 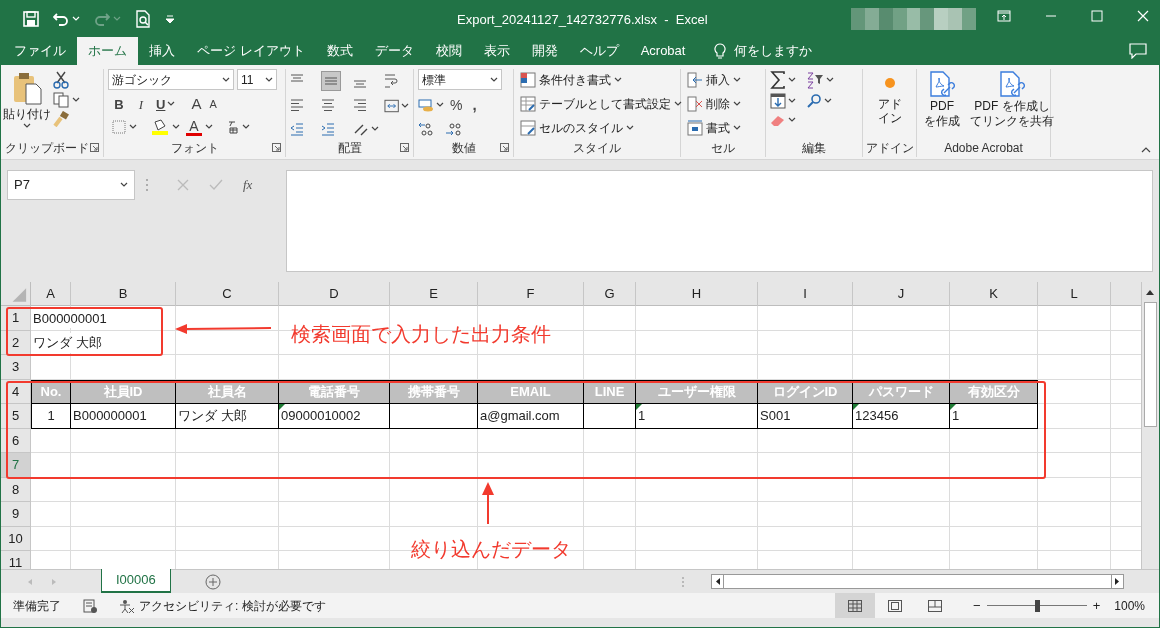 I want to click on font-name-field: 游ゴシック, so click(x=171, y=79).